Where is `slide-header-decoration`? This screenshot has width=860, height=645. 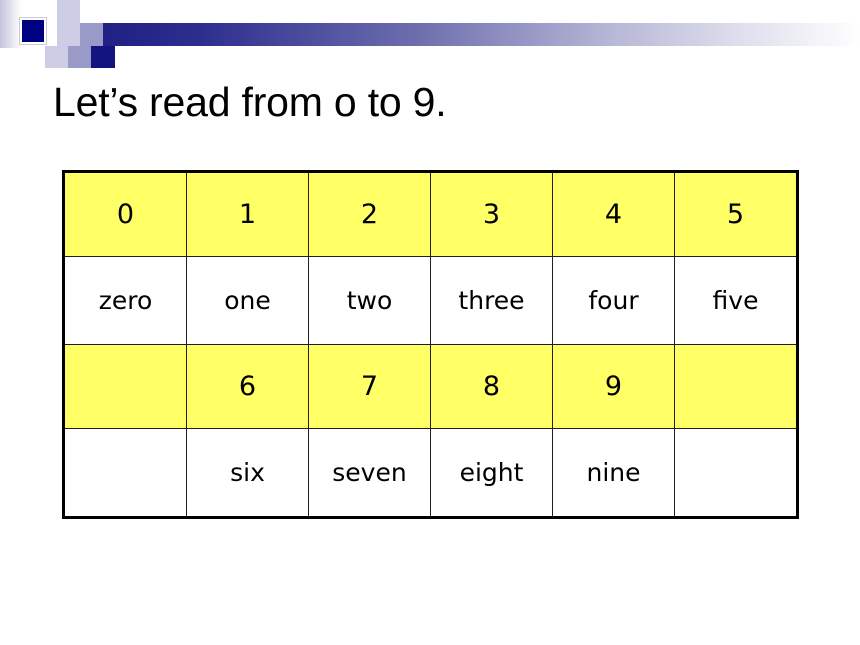
slide-header-decoration is located at coordinates (430, 34).